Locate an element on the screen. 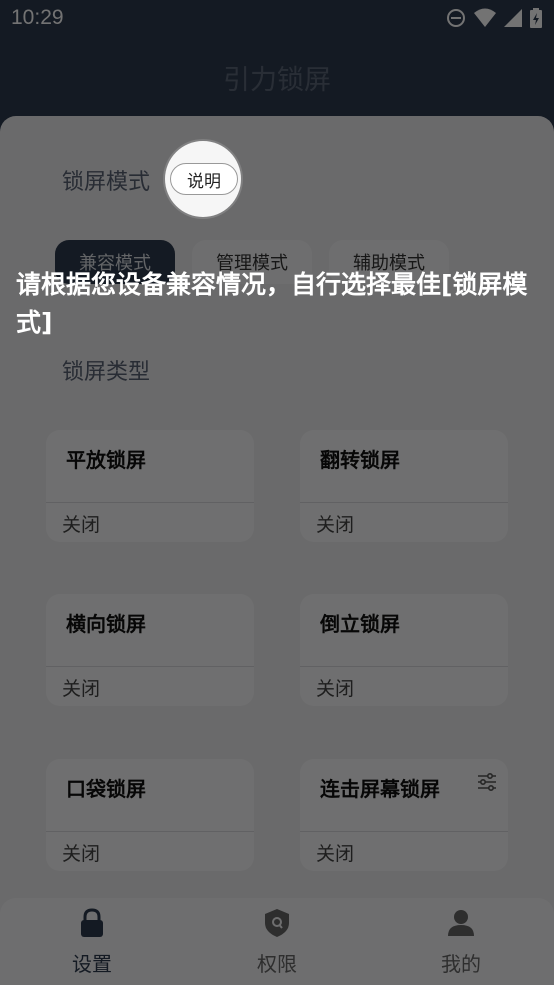 The width and height of the screenshot is (554, 985). app-header: 引力锁屏 is located at coordinates (277, 77).